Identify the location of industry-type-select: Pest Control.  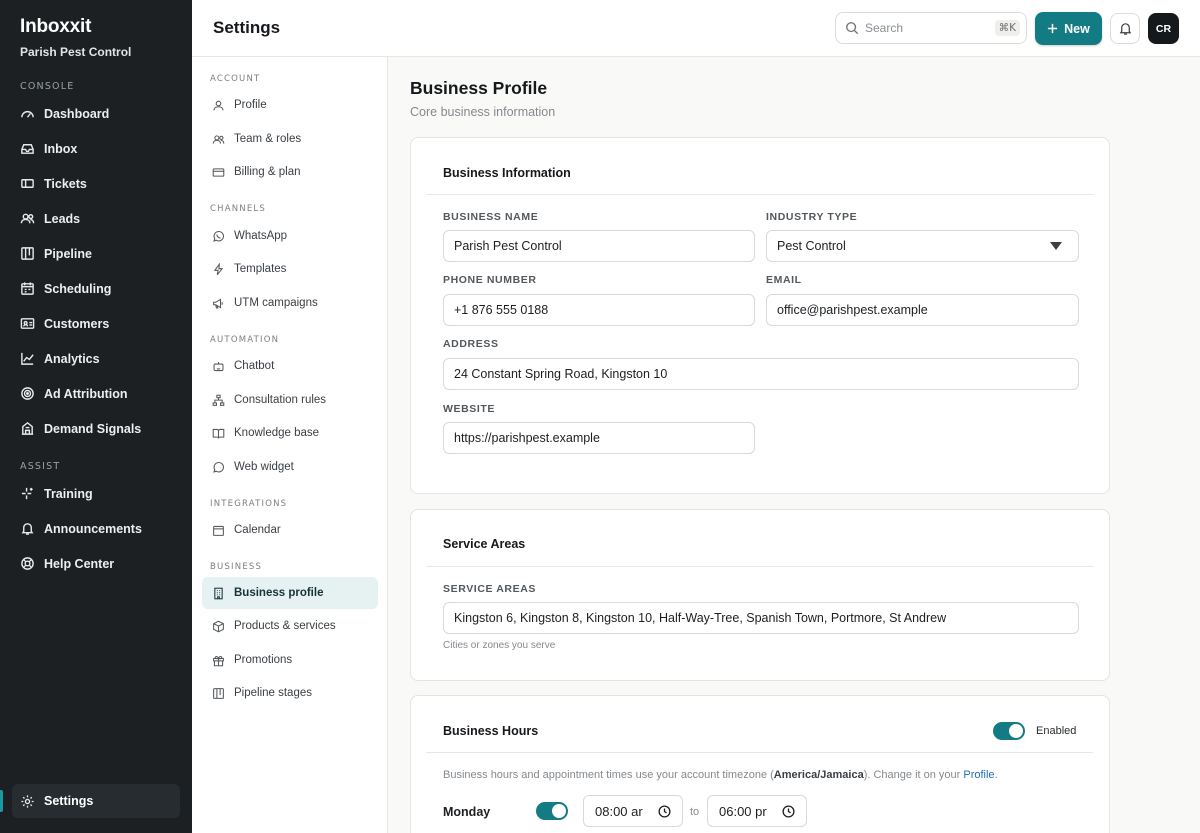
(922, 246).